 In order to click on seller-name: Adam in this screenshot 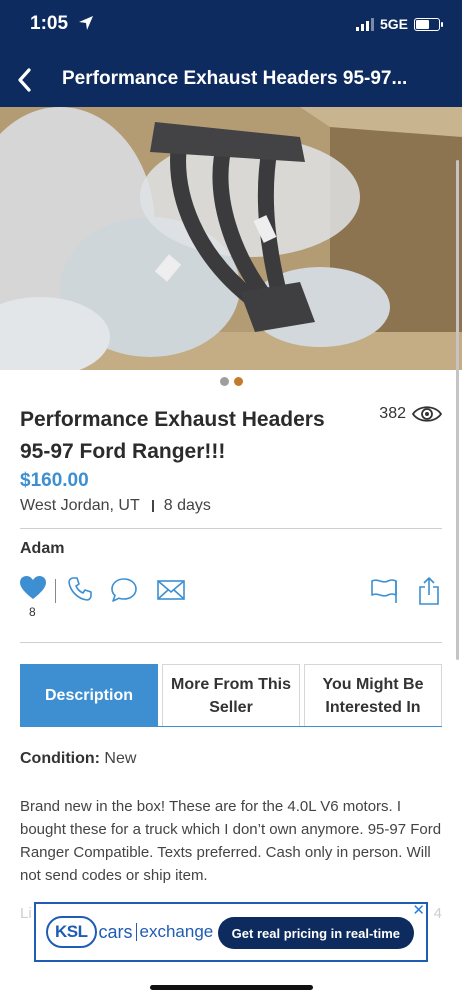, I will do `click(42, 549)`.